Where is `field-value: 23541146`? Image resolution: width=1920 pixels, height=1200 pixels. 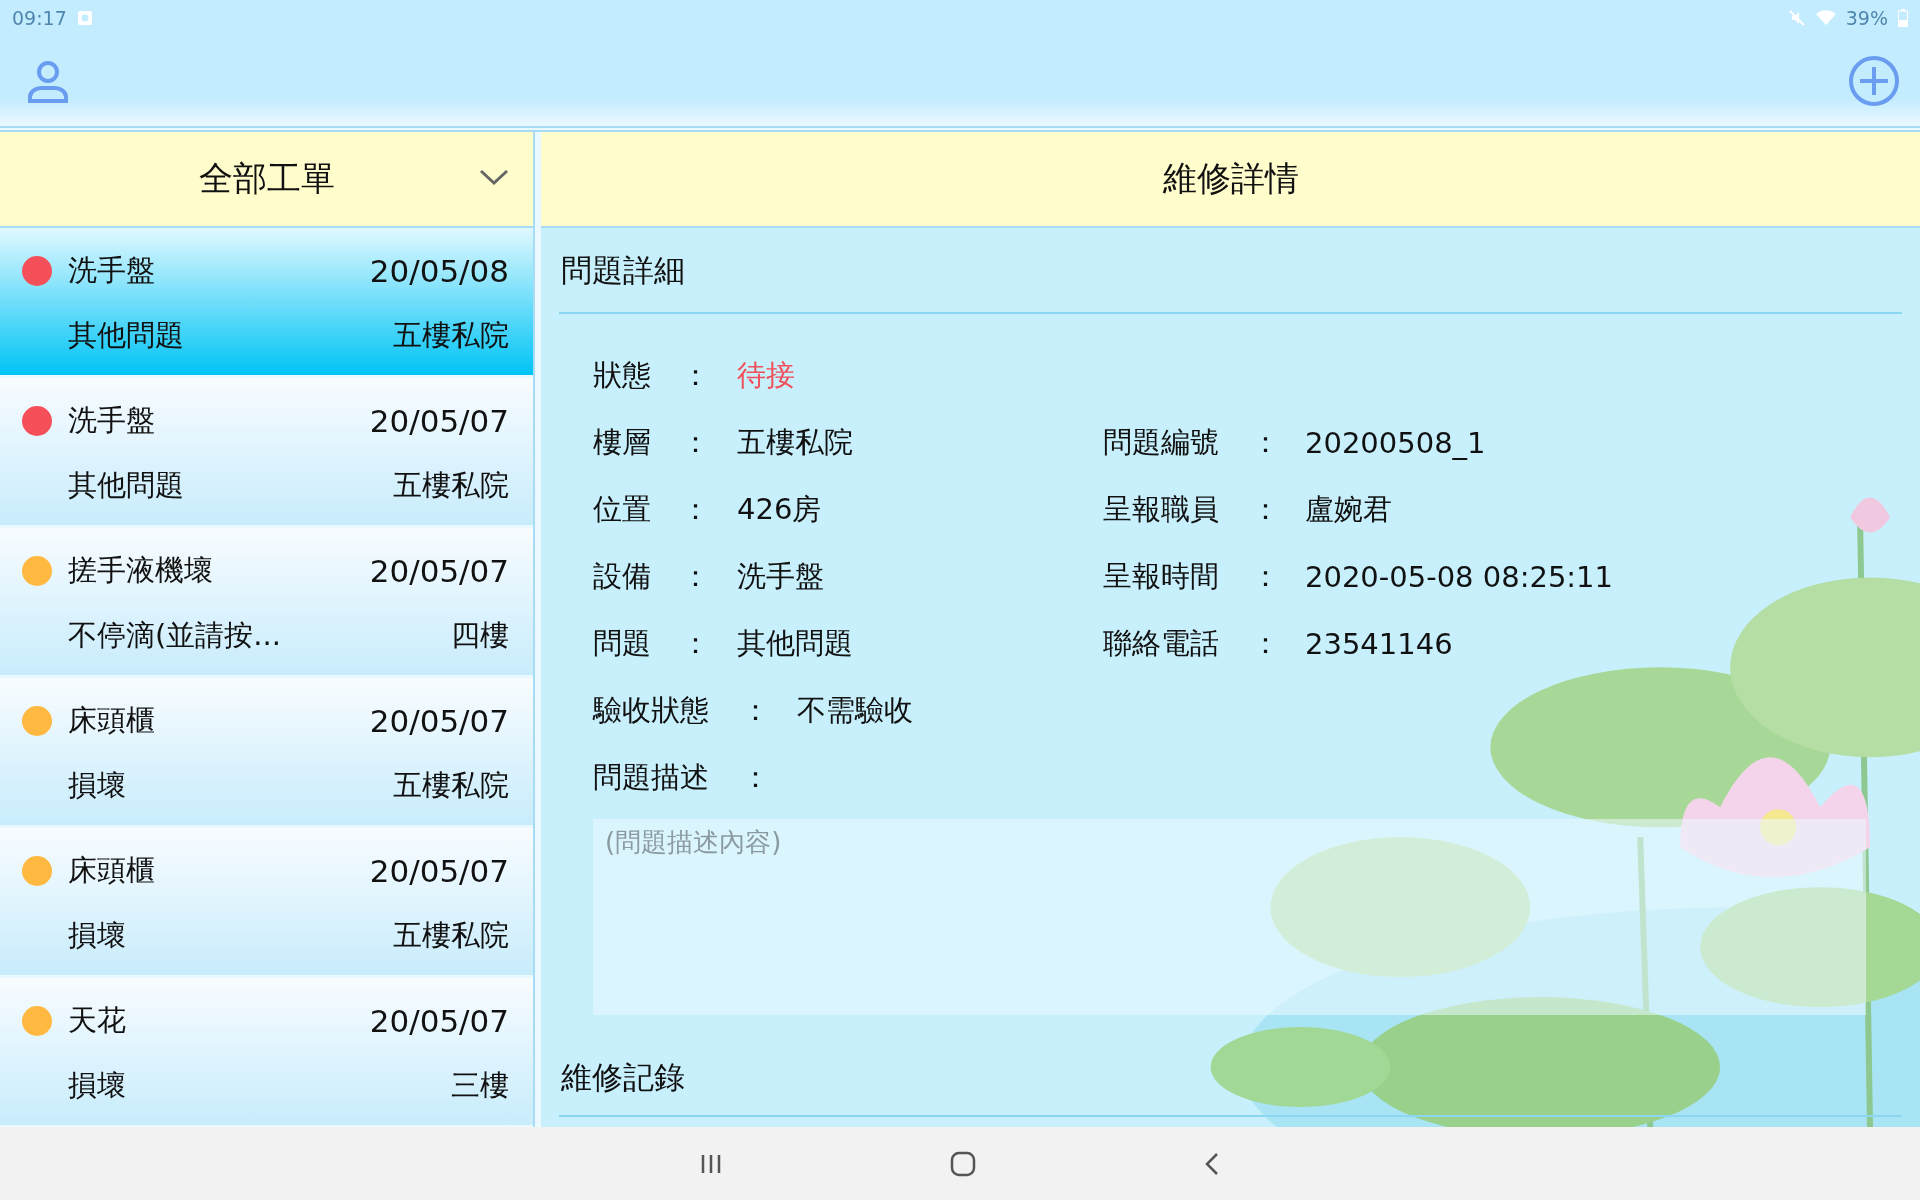
field-value: 23541146 is located at coordinates (1379, 643).